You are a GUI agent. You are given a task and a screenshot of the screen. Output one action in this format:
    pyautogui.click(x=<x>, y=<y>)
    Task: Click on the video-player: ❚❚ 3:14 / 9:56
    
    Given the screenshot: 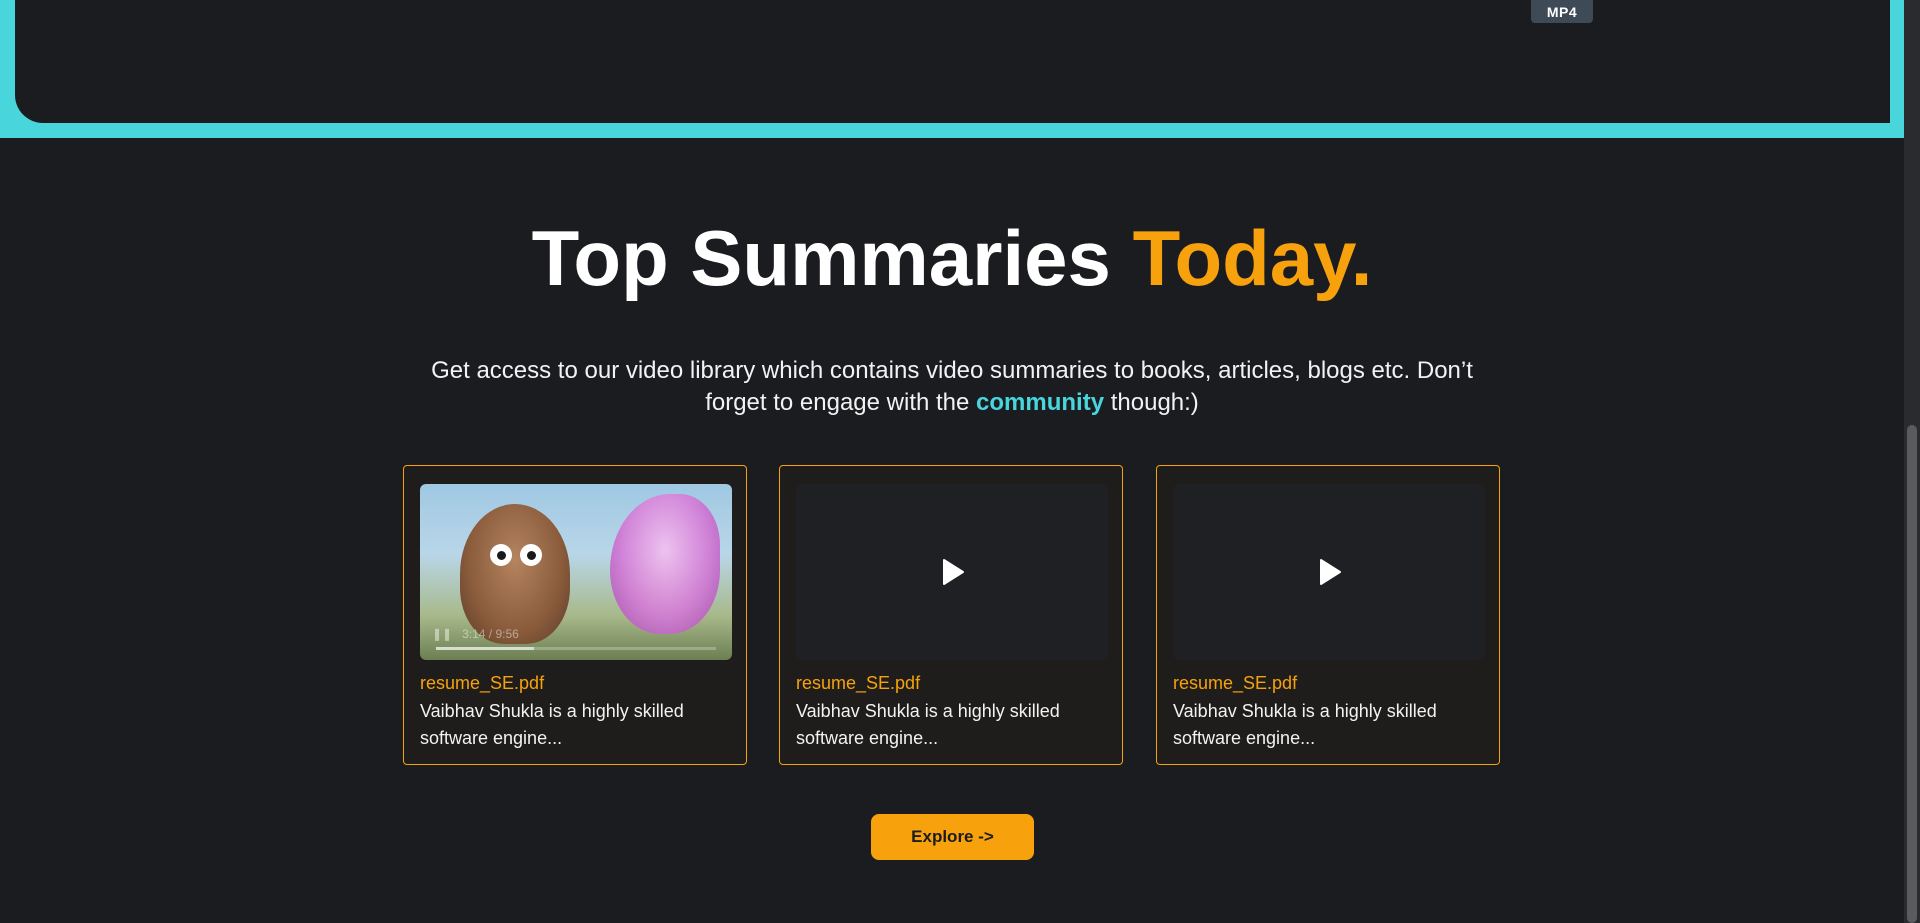 What is the action you would take?
    pyautogui.click(x=576, y=572)
    